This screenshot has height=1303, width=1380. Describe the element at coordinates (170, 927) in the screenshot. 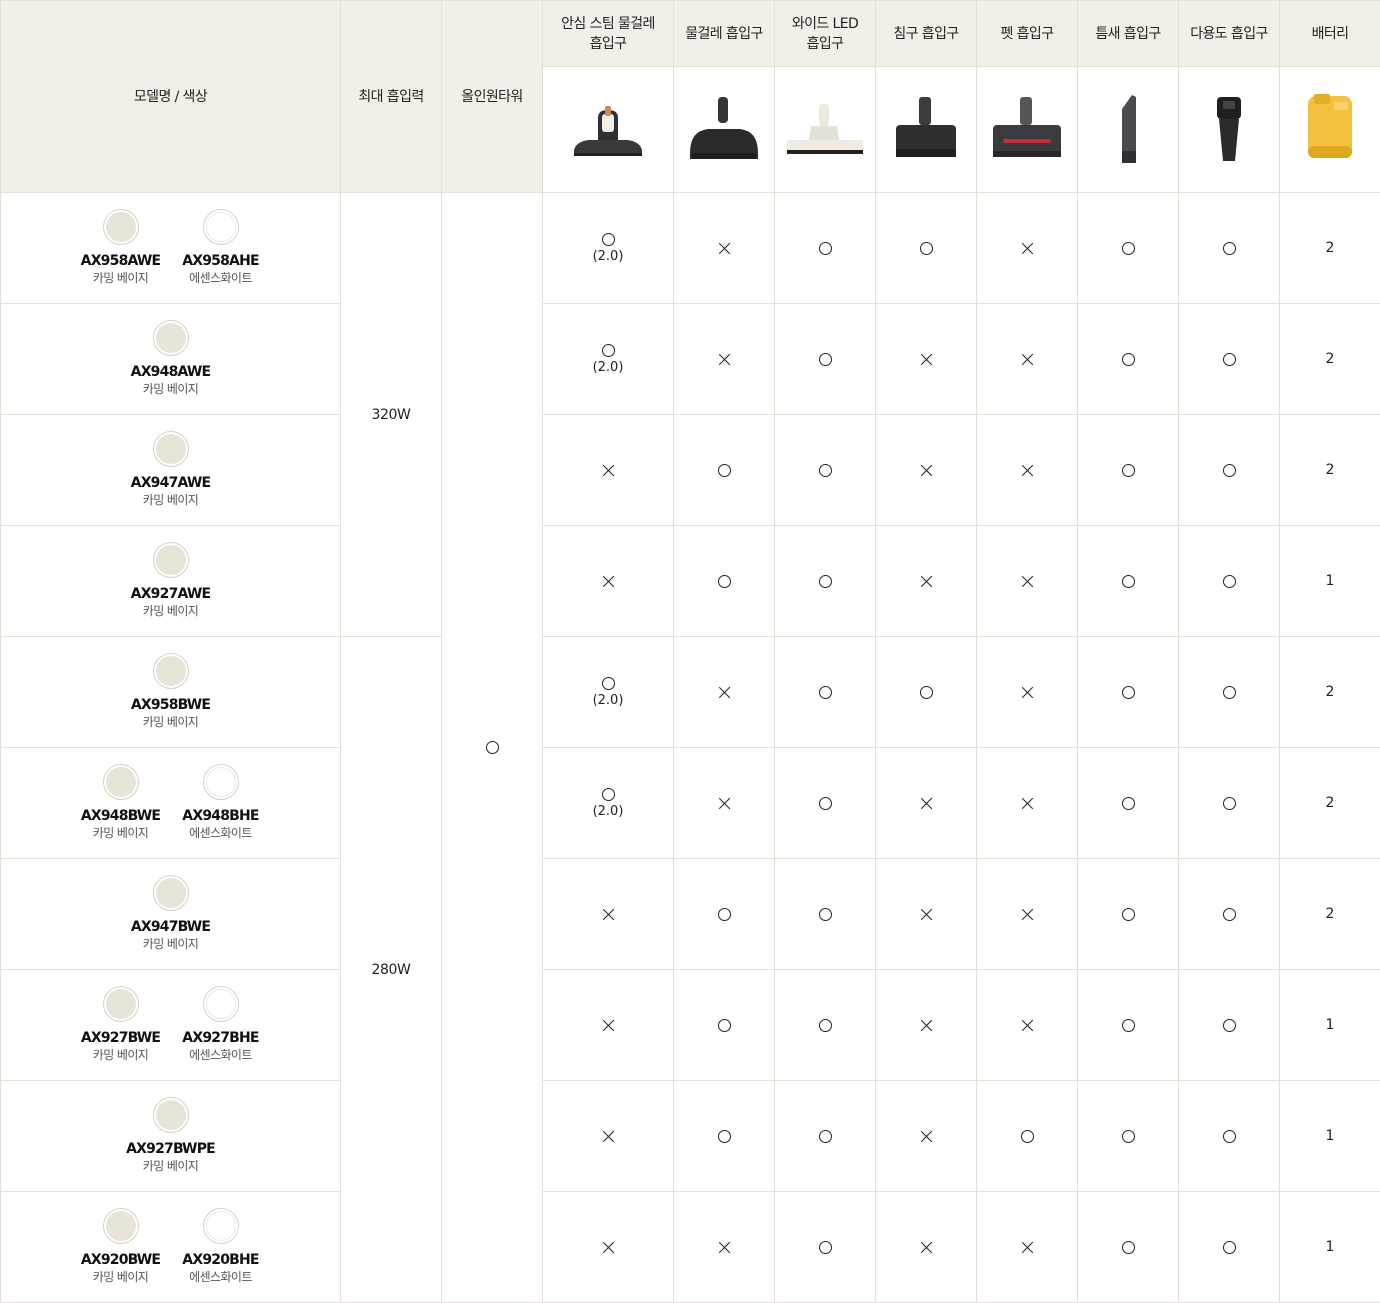

I see `model-name: AX947BWE` at that location.